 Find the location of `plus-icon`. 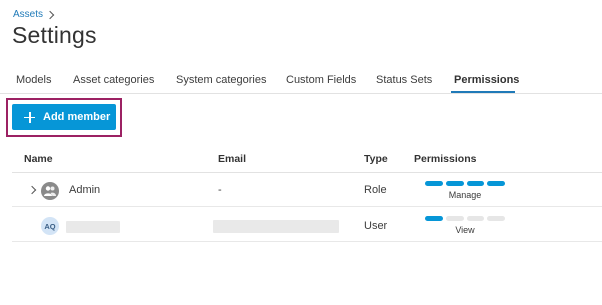

plus-icon is located at coordinates (29, 117).